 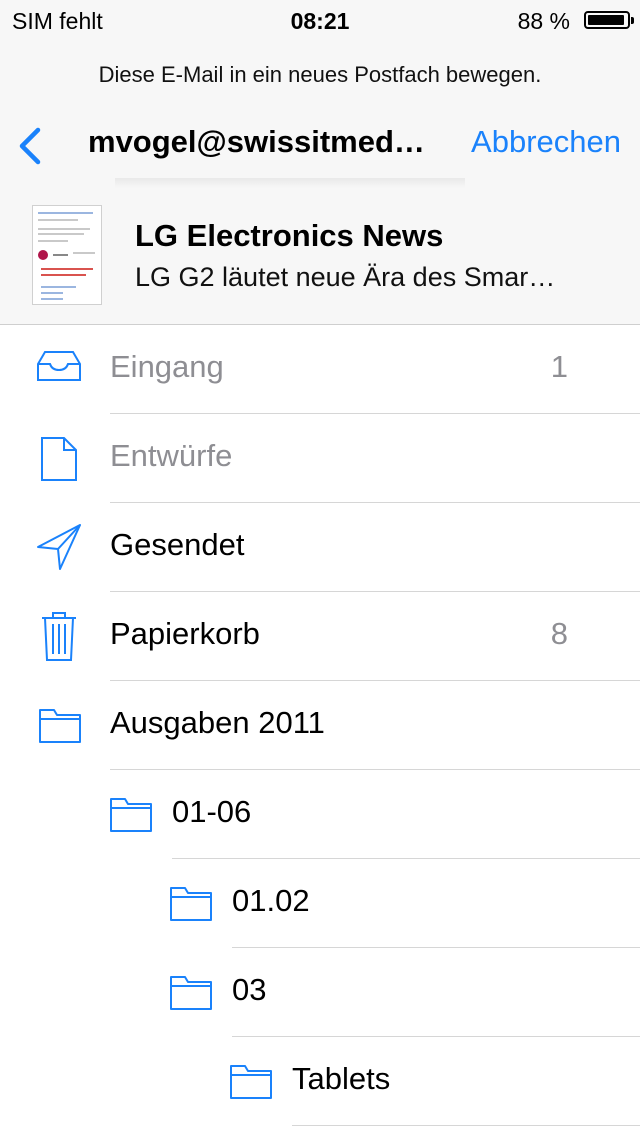 What do you see at coordinates (59, 636) in the screenshot?
I see `trash-icon` at bounding box center [59, 636].